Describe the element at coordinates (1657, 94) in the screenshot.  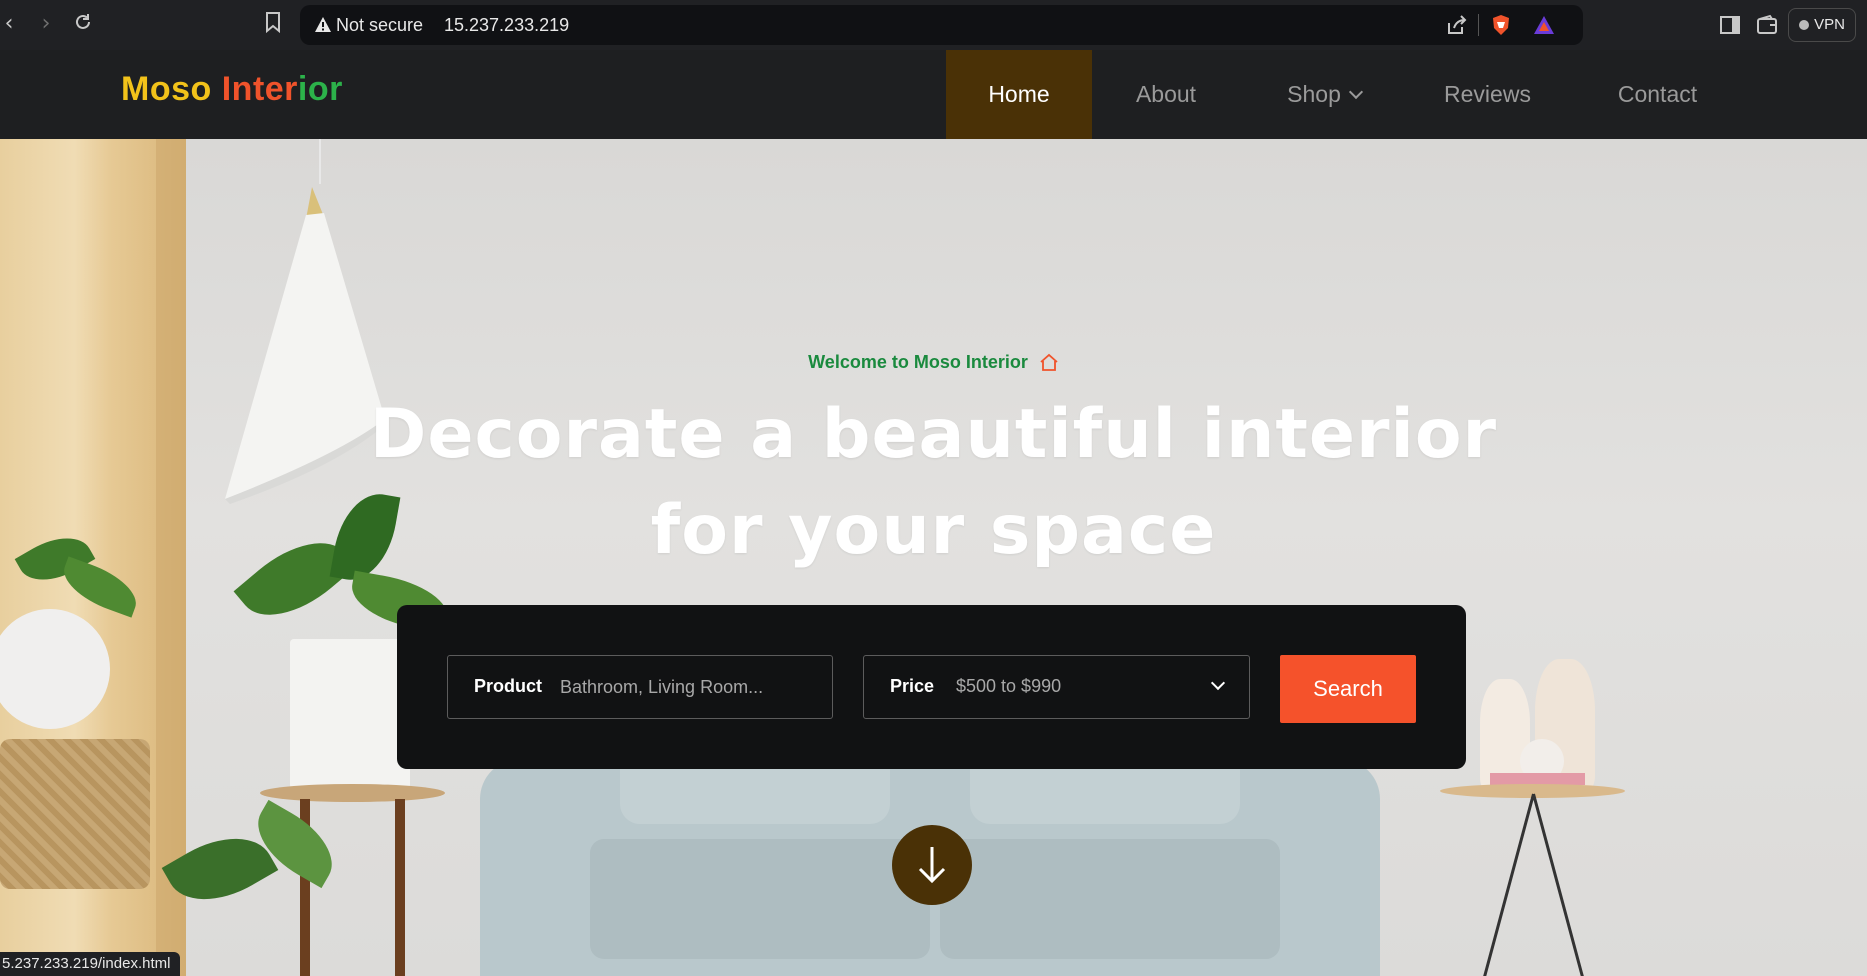
I see `nav-contact: Contact` at that location.